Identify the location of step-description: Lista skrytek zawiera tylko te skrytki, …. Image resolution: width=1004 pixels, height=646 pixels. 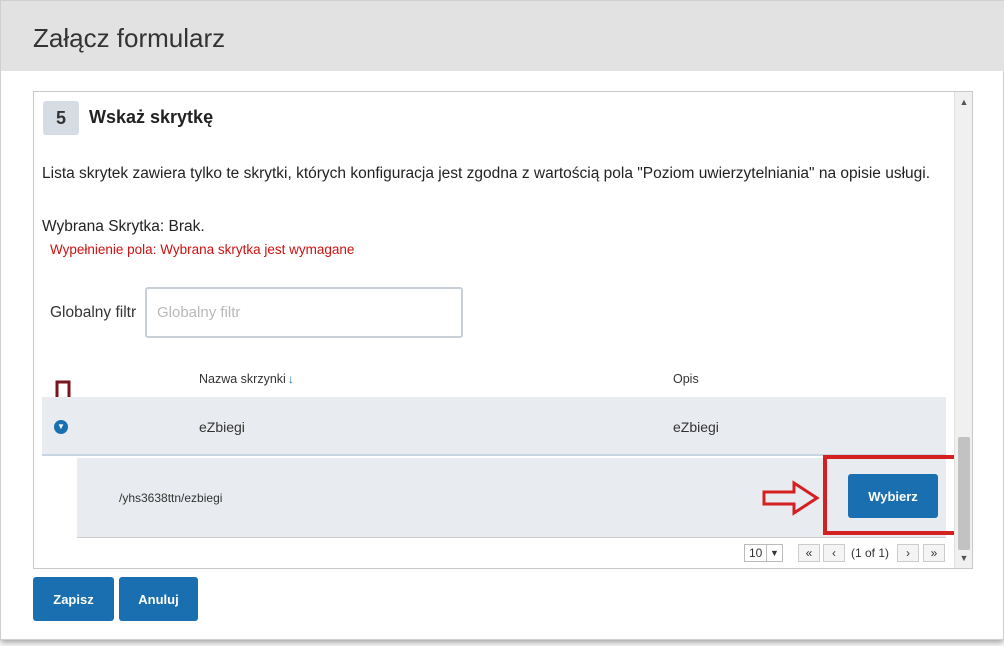
(486, 173).